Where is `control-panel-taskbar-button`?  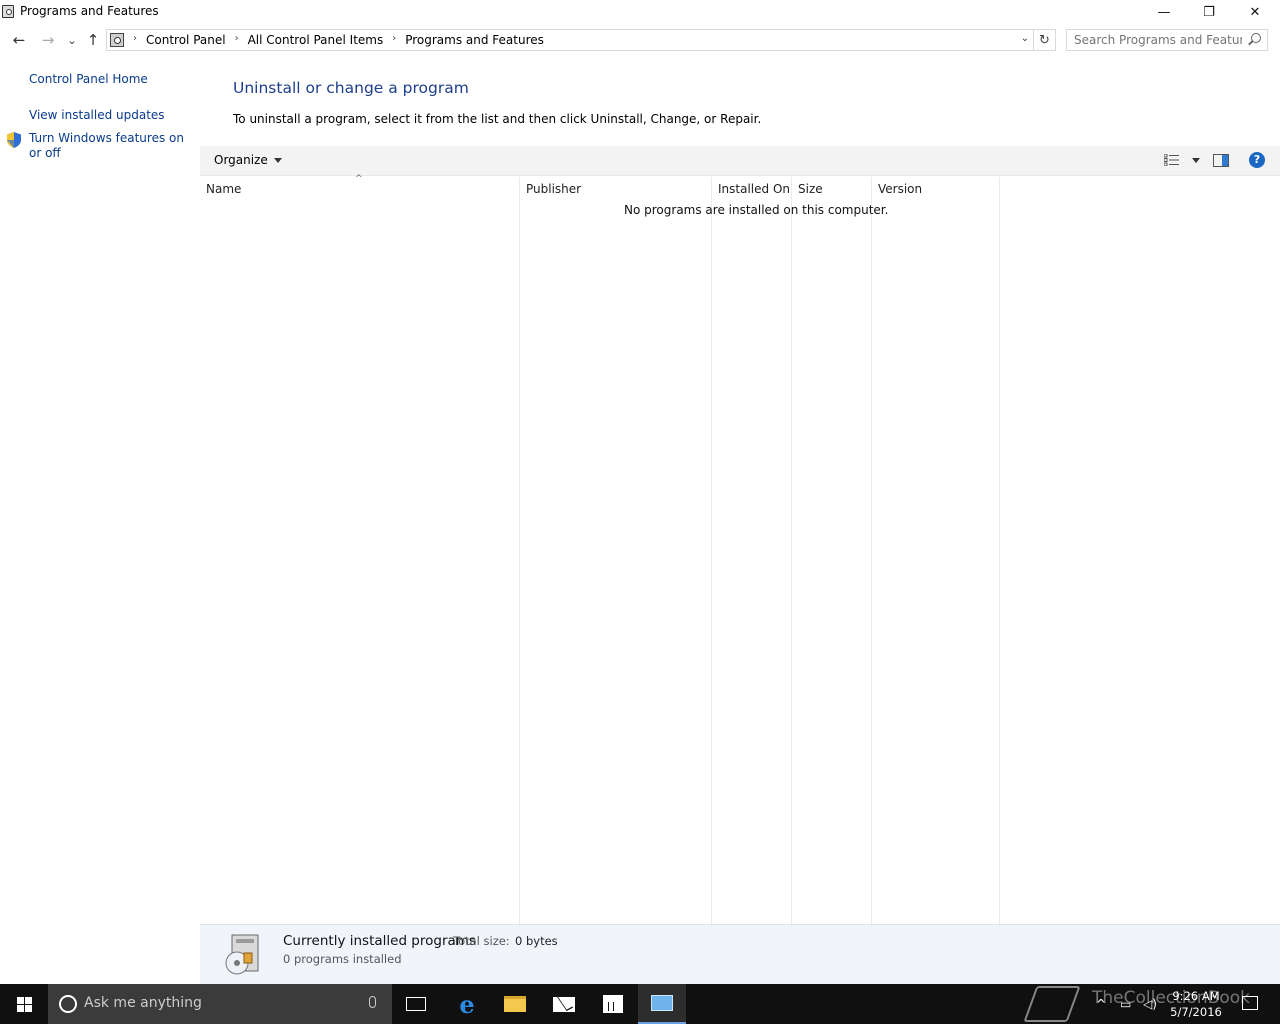 control-panel-taskbar-button is located at coordinates (662, 1004).